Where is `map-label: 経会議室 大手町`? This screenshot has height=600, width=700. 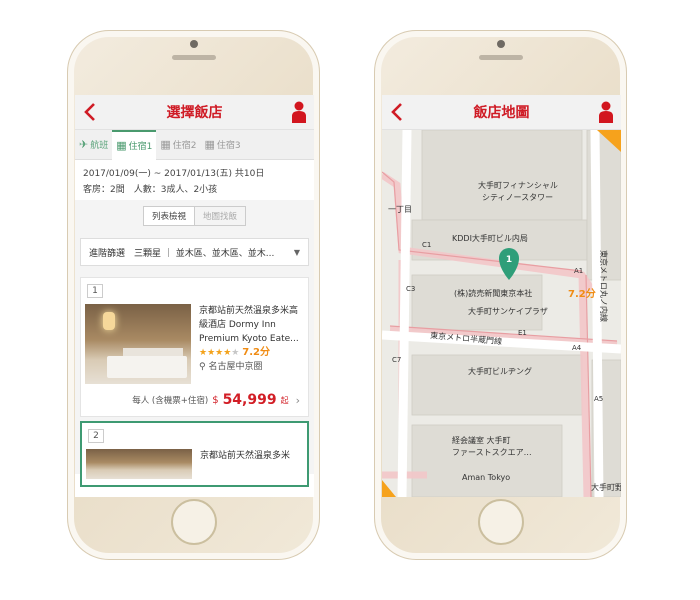
map-label: 経会議室 大手町 is located at coordinates (481, 440).